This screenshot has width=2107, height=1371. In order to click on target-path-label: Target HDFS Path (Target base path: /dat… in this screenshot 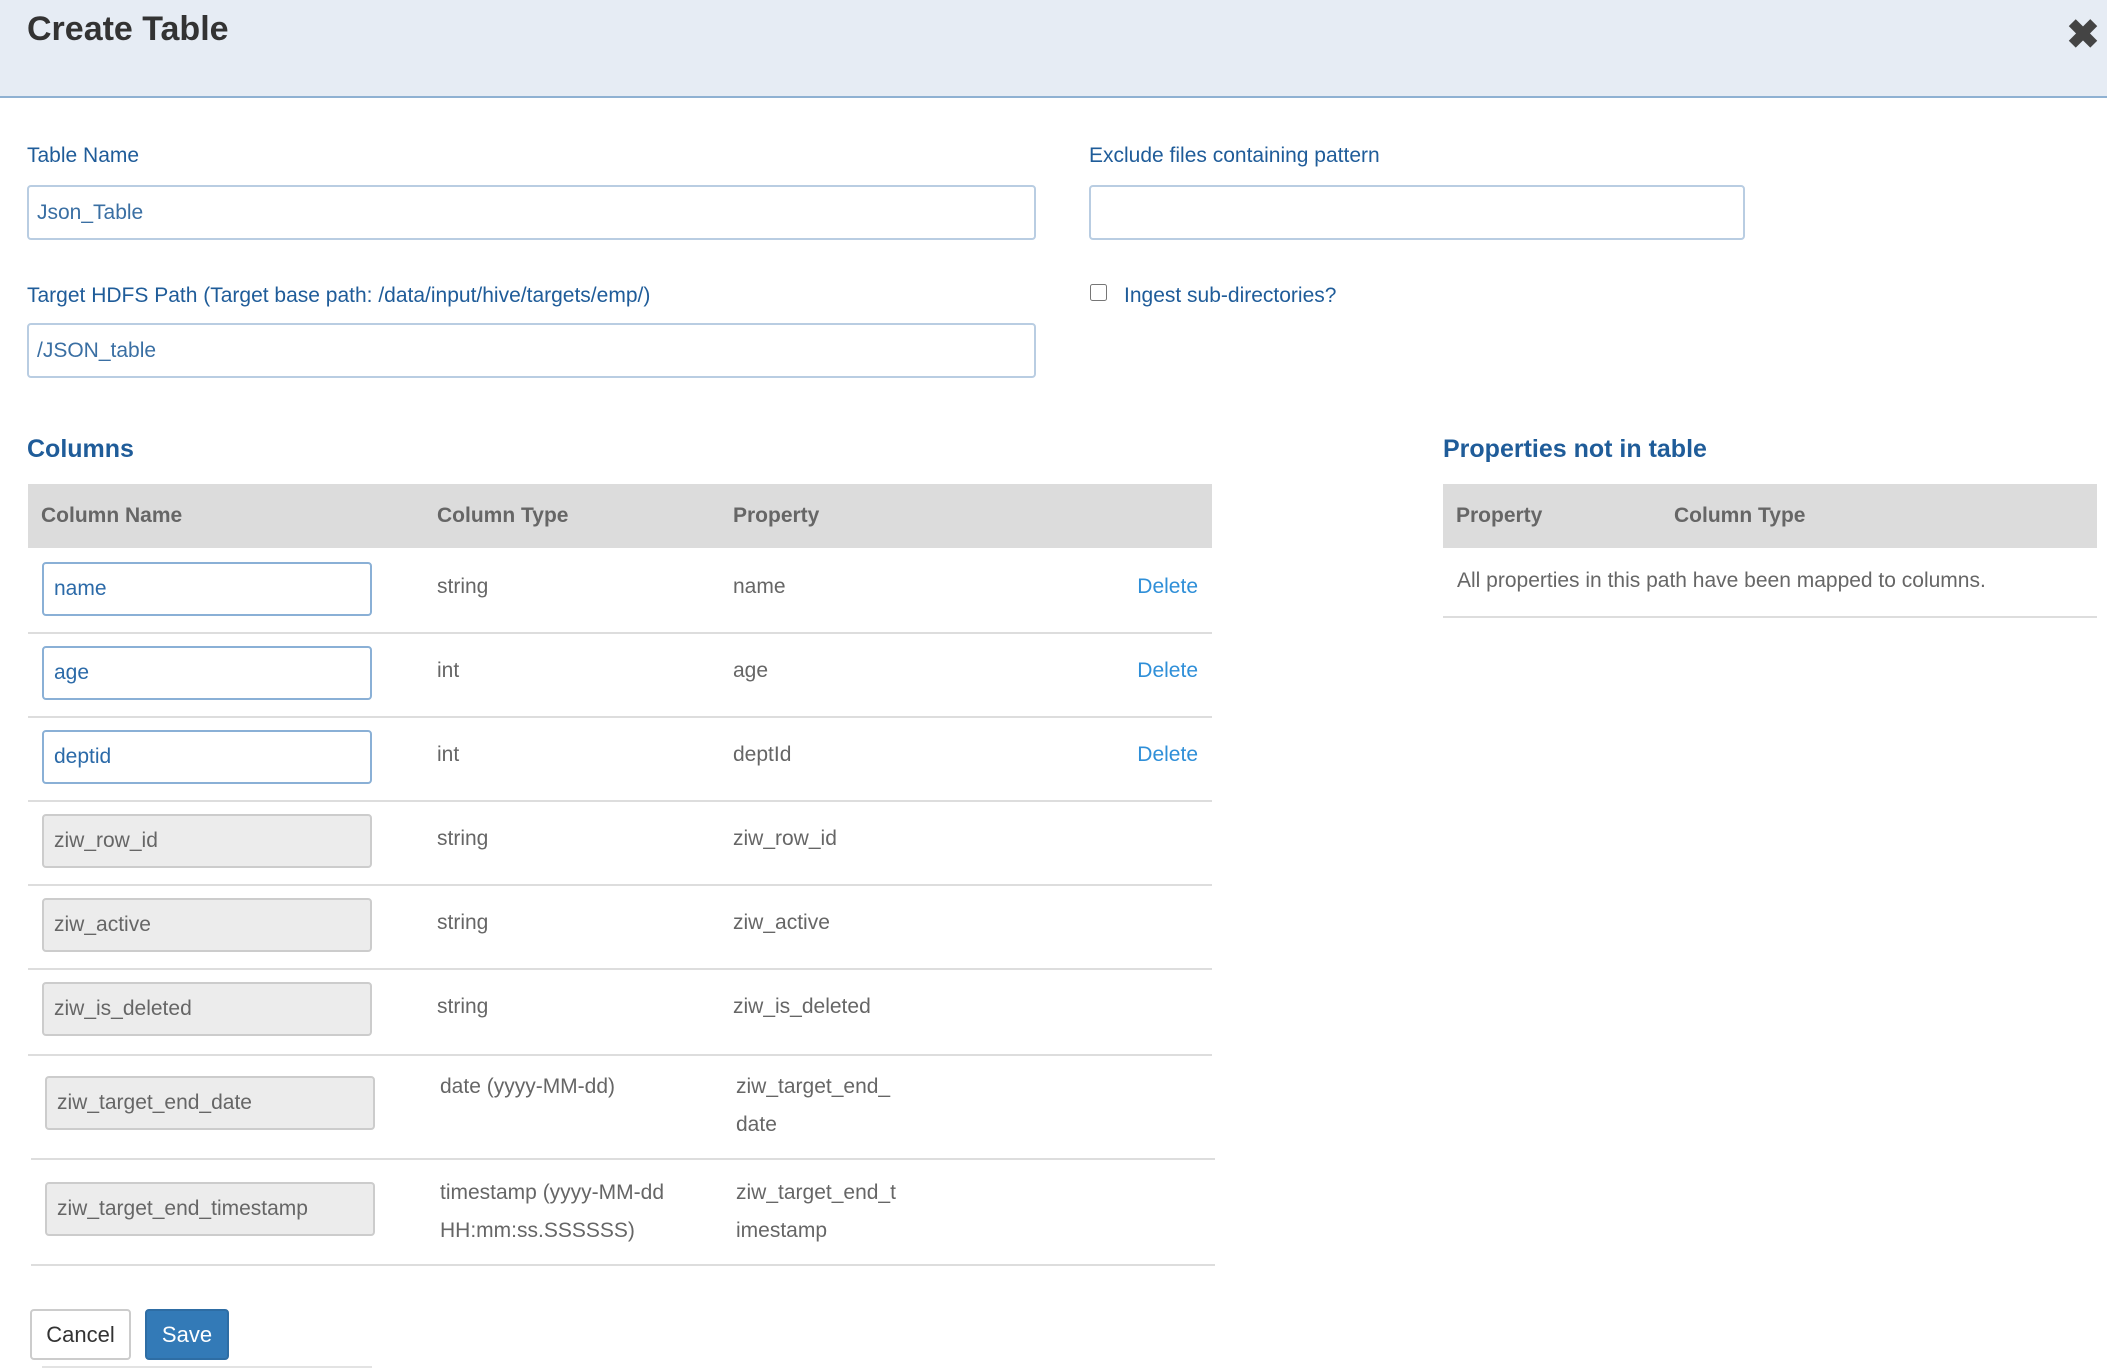, I will do `click(339, 295)`.